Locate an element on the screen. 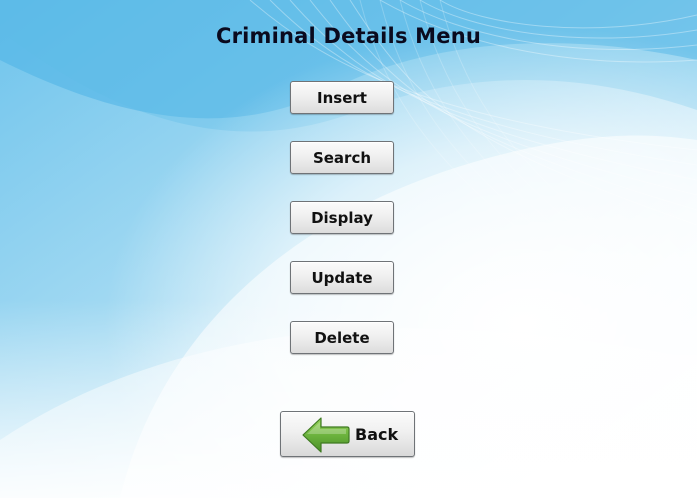  back-button: Back is located at coordinates (347, 434).